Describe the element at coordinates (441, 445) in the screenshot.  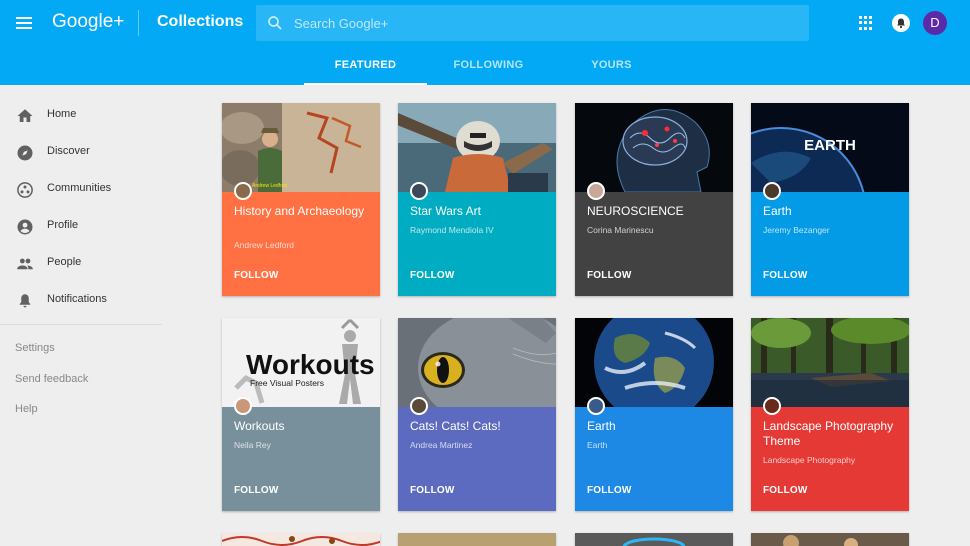
I see `collection-owner: Andrea Martinez` at that location.